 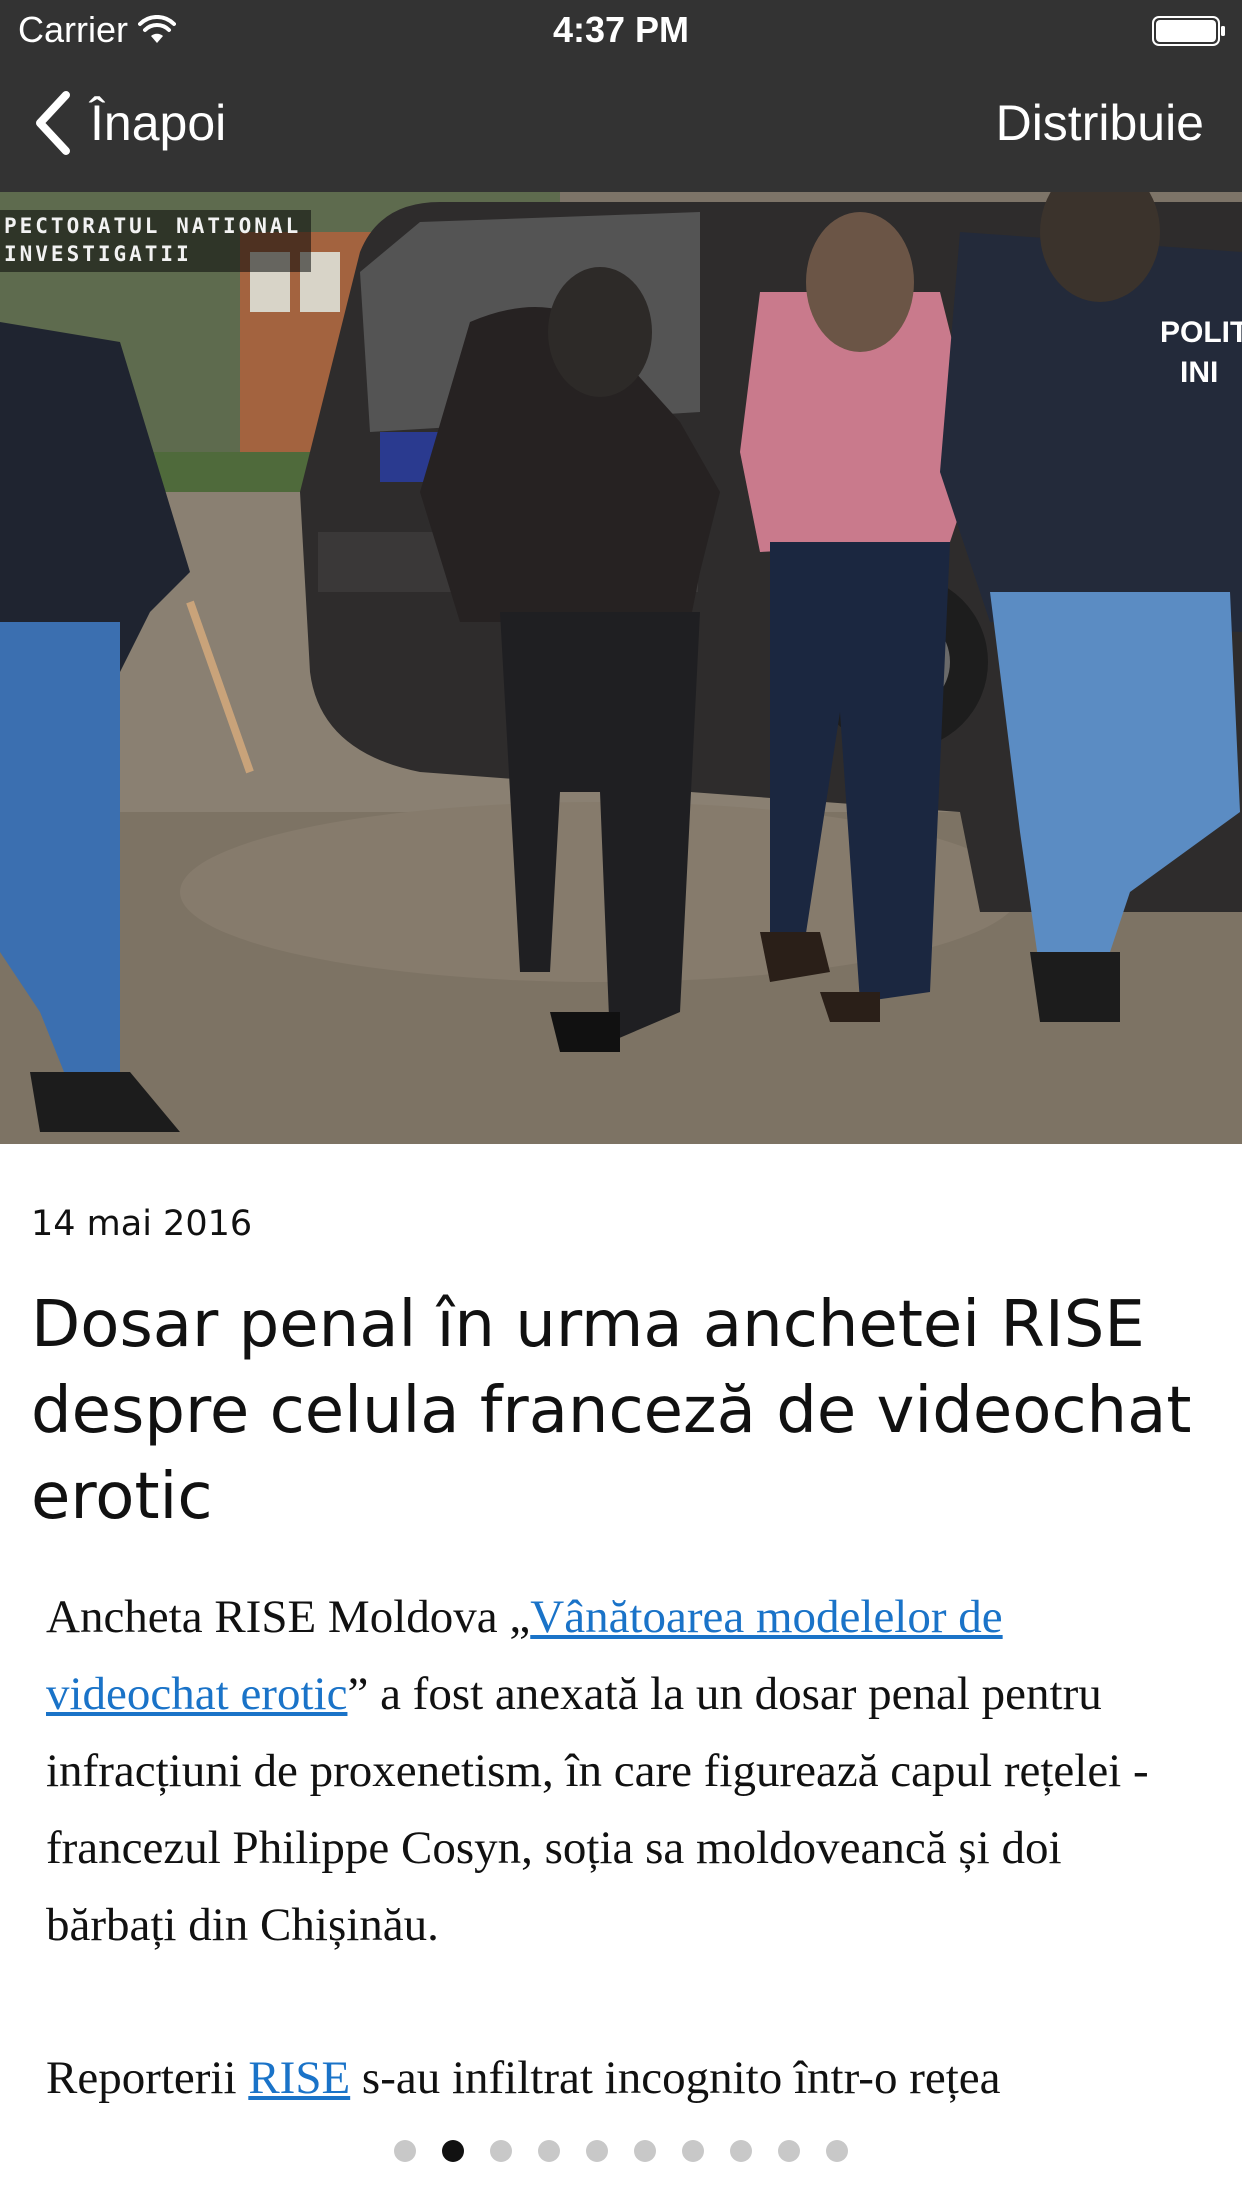 I want to click on back-button: Înapoi, so click(x=129, y=123).